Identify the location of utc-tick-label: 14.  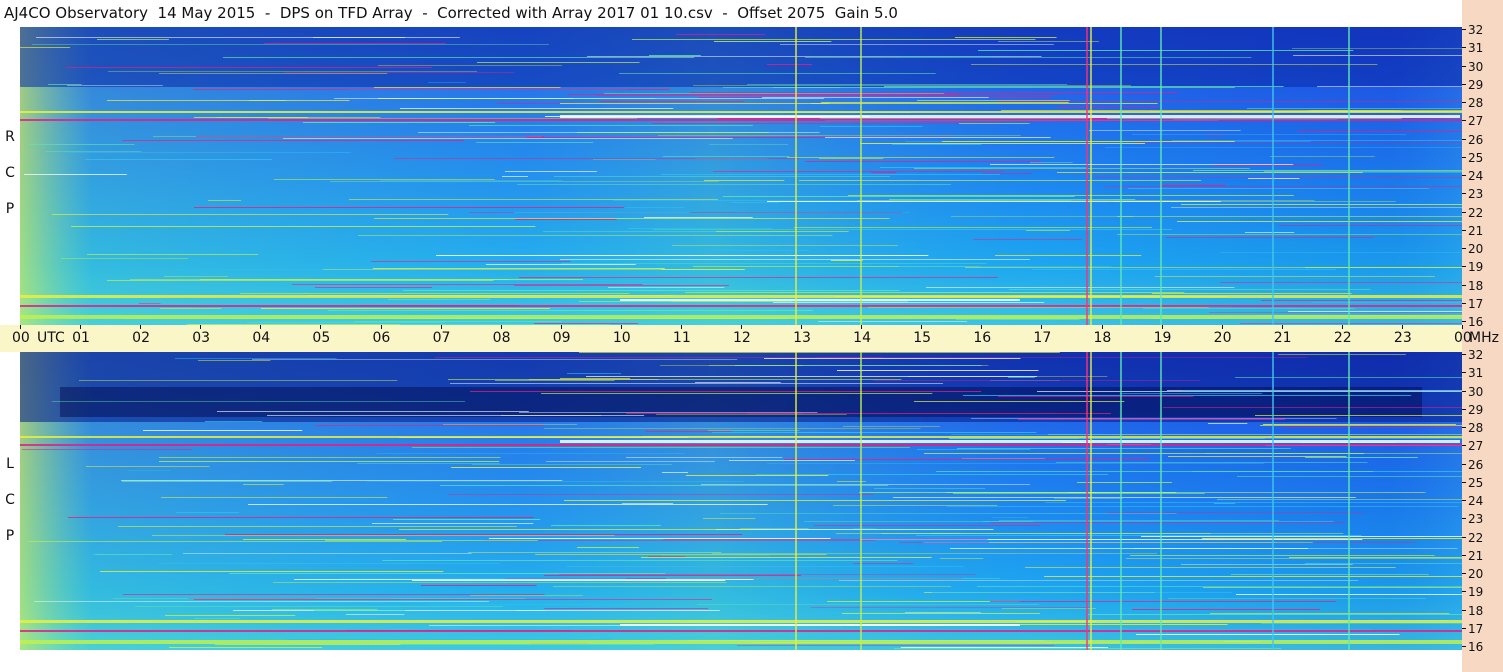
(862, 338).